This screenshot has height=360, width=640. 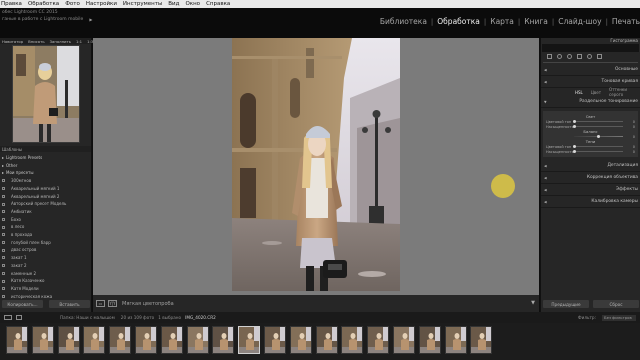 What do you see at coordinates (596, 92) in the screenshot?
I see `hsl-tab: Цвет` at bounding box center [596, 92].